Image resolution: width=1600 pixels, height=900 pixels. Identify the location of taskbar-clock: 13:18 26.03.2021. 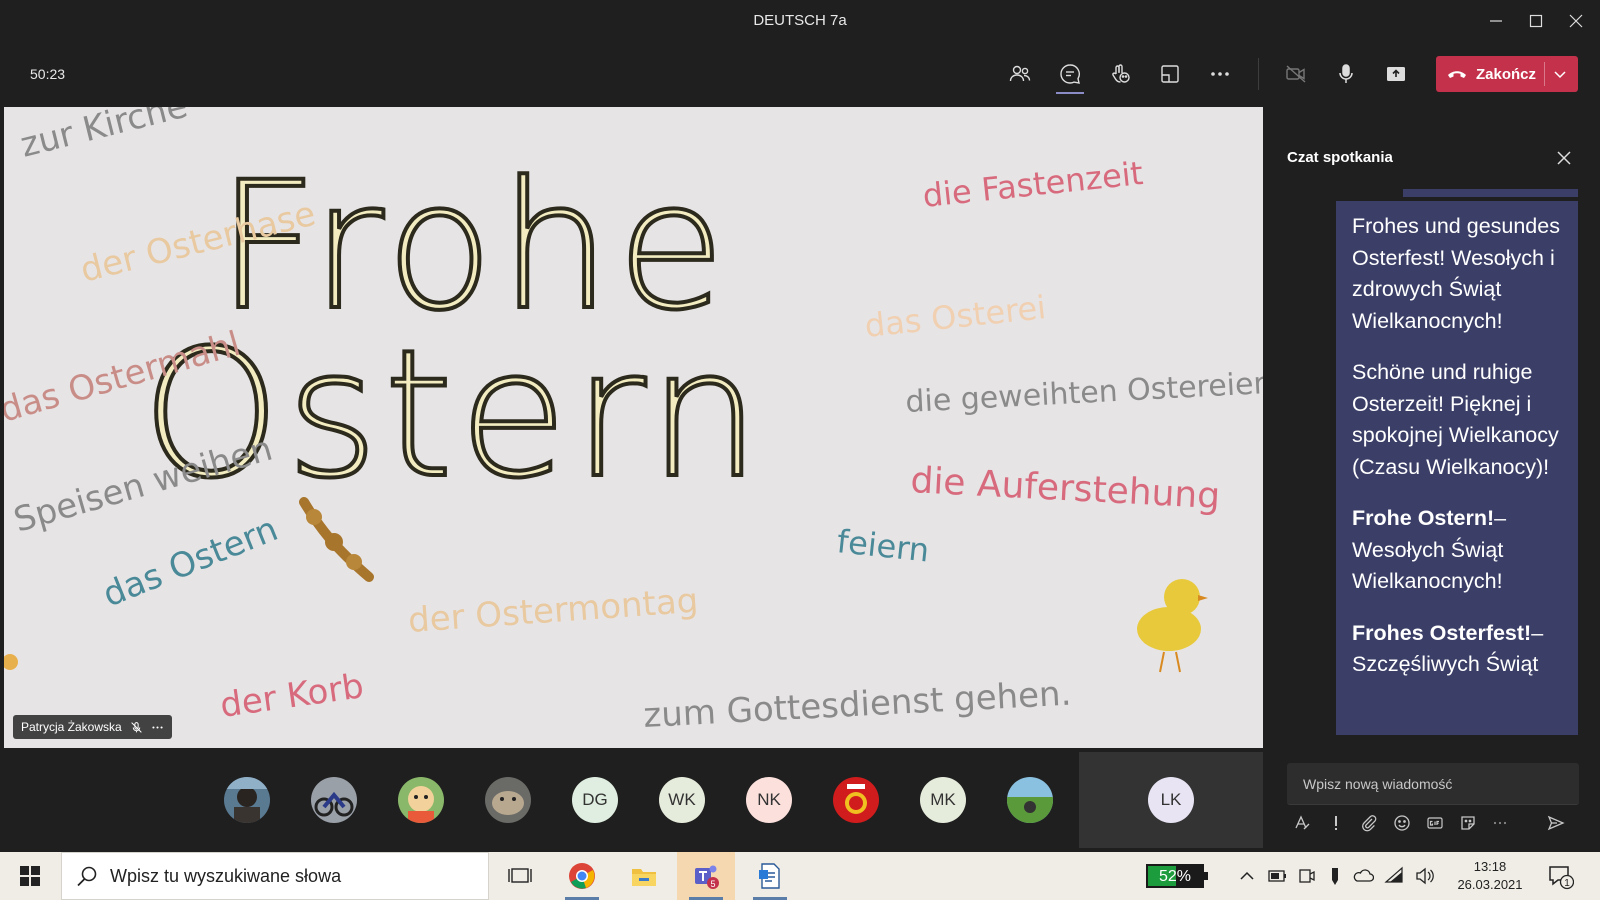
(1490, 876).